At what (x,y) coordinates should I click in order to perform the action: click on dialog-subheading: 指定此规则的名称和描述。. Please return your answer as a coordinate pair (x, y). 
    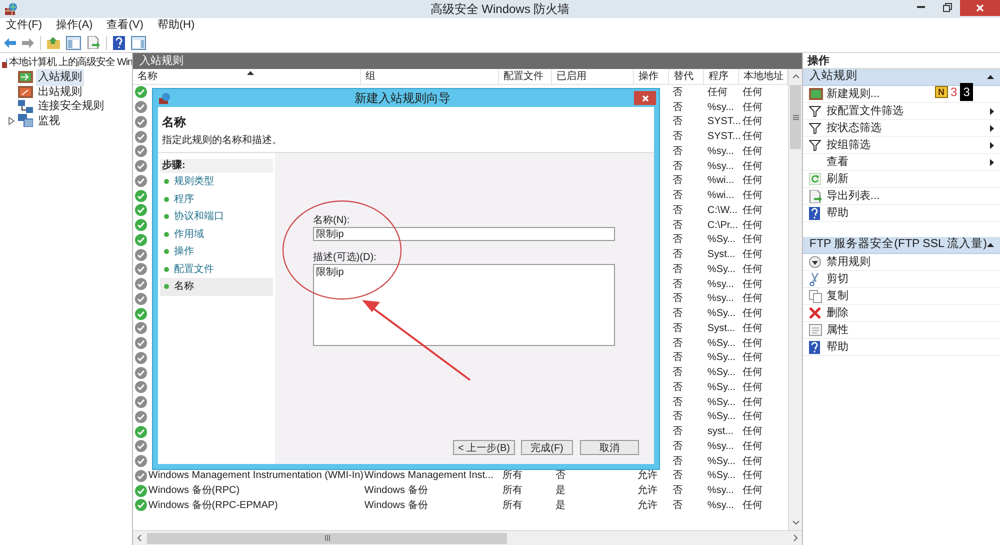
    Looking at the image, I should click on (222, 141).